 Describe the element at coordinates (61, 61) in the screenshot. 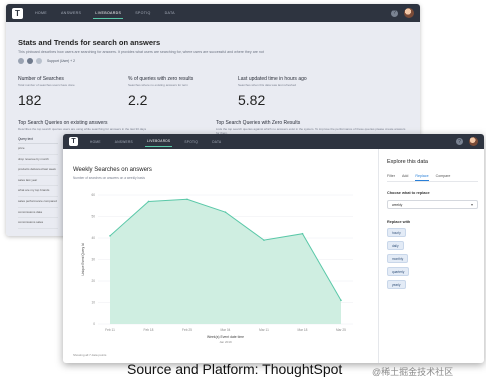

I see `shared-with-label: Support (User) + 2` at that location.